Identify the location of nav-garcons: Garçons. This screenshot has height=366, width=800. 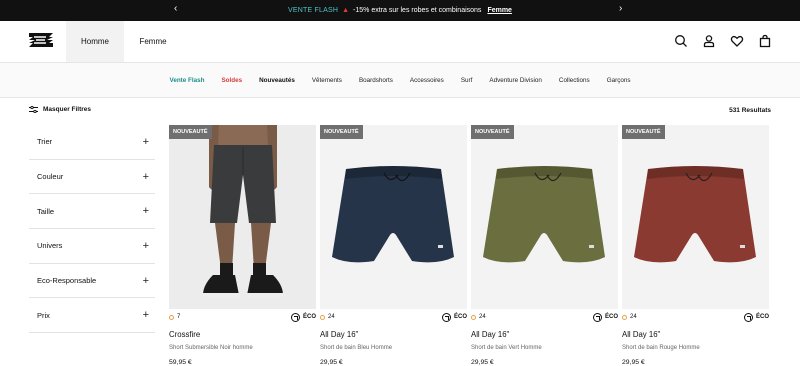
(618, 80).